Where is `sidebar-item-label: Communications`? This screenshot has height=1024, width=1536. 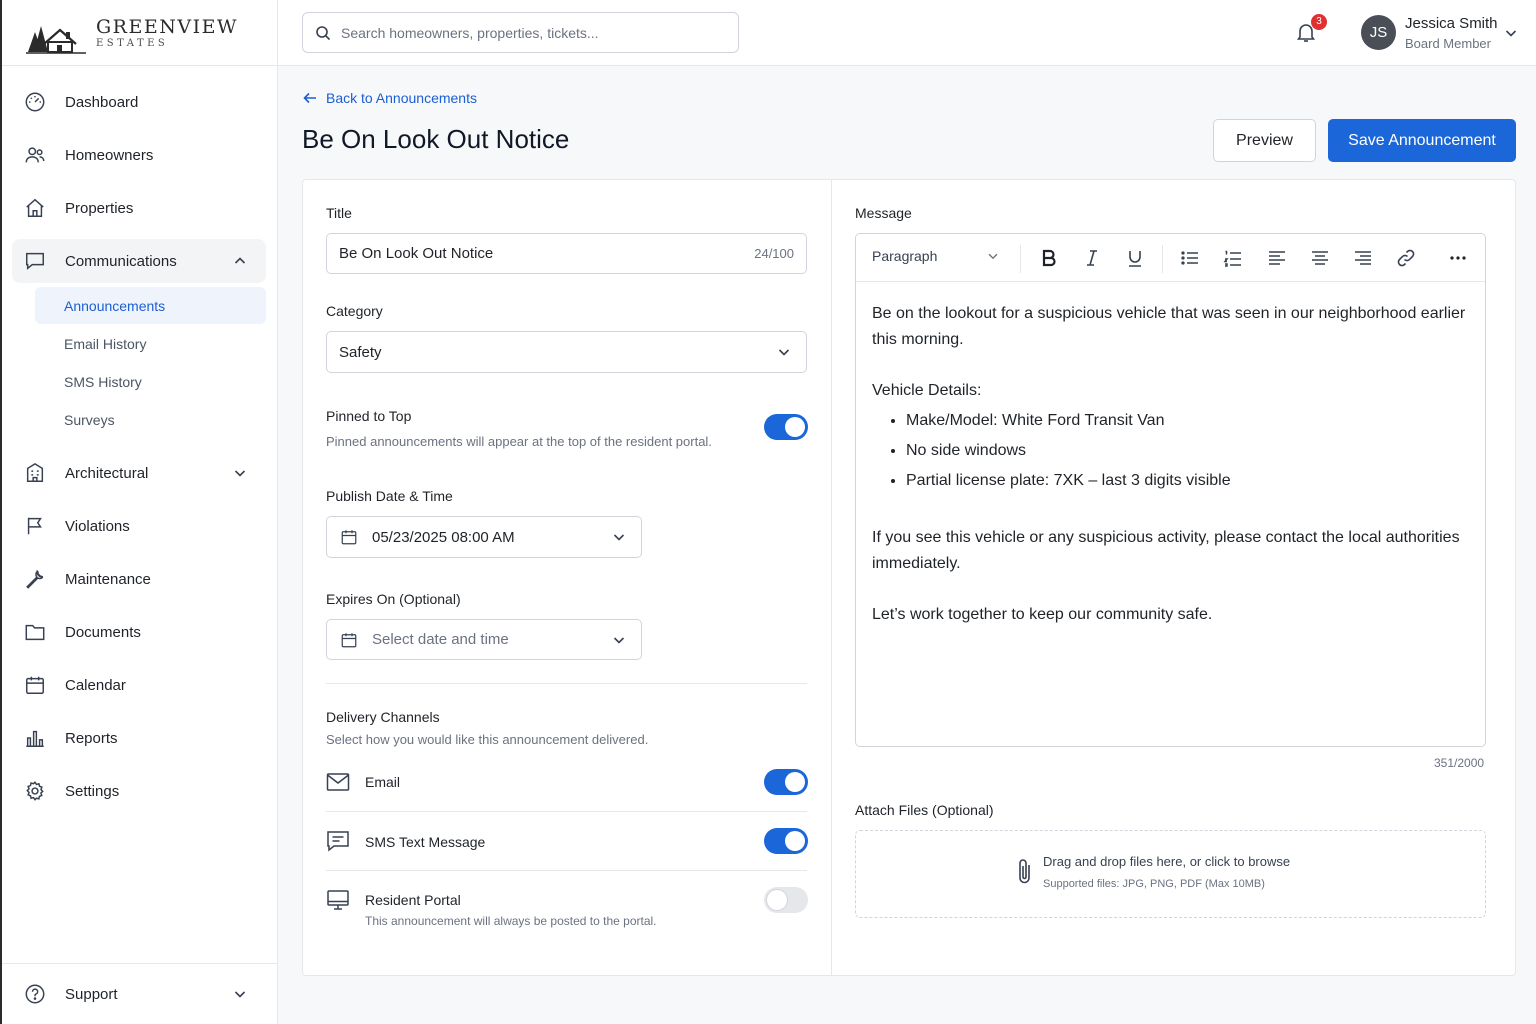 sidebar-item-label: Communications is located at coordinates (121, 261).